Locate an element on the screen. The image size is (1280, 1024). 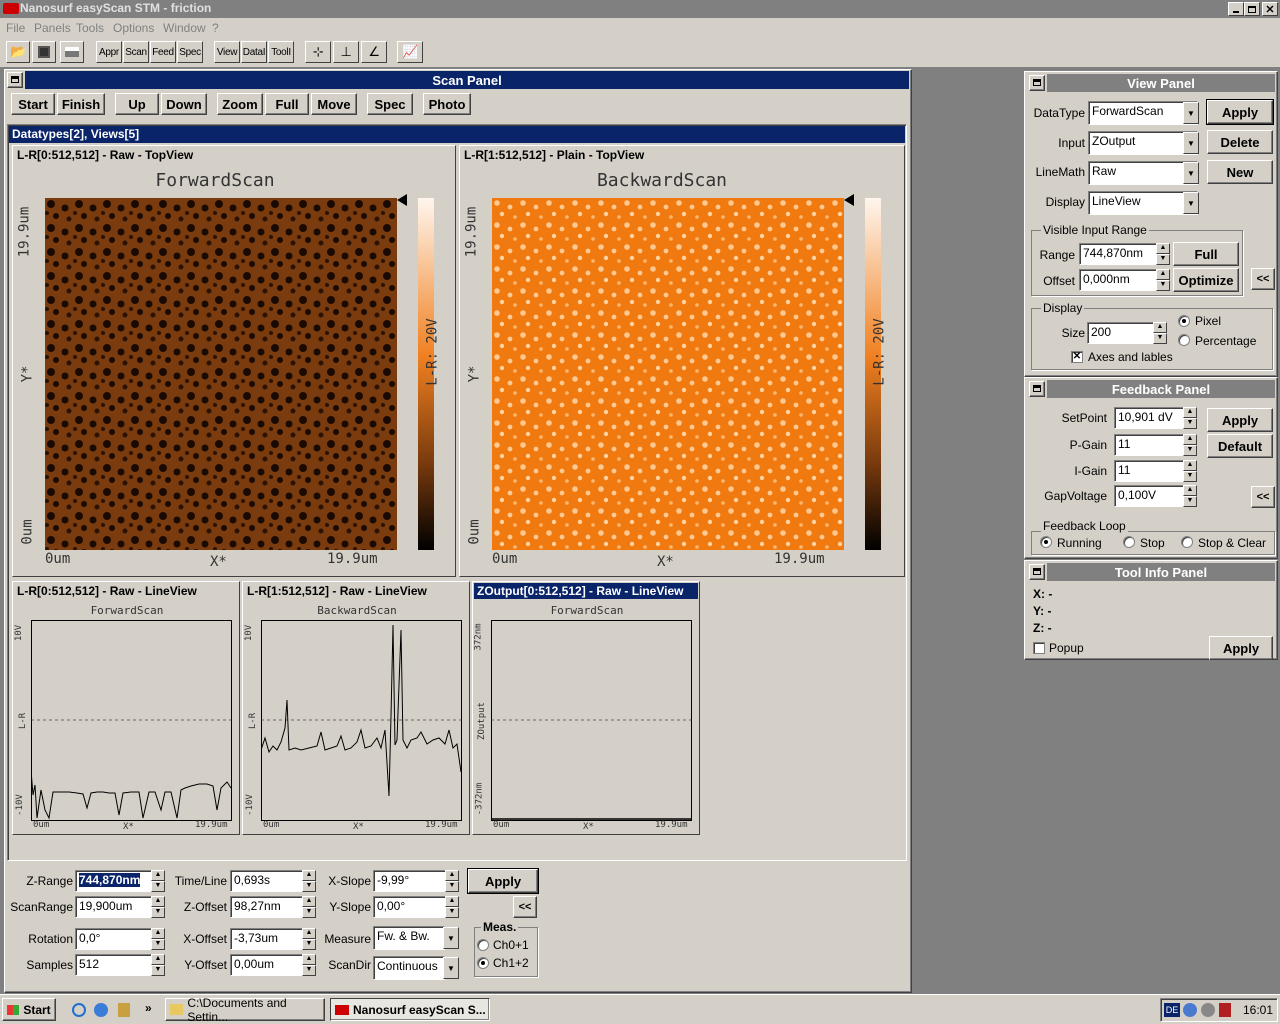
linemath-dropdown-icon: ▼ is located at coordinates (1191, 173).